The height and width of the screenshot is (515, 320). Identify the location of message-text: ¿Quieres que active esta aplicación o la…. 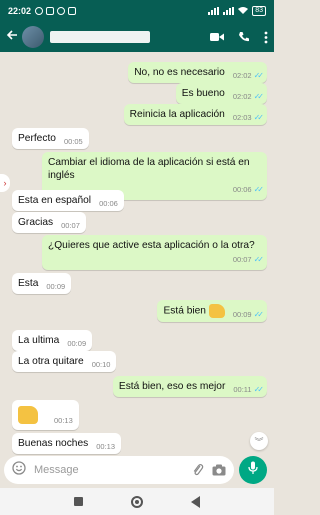
(151, 245).